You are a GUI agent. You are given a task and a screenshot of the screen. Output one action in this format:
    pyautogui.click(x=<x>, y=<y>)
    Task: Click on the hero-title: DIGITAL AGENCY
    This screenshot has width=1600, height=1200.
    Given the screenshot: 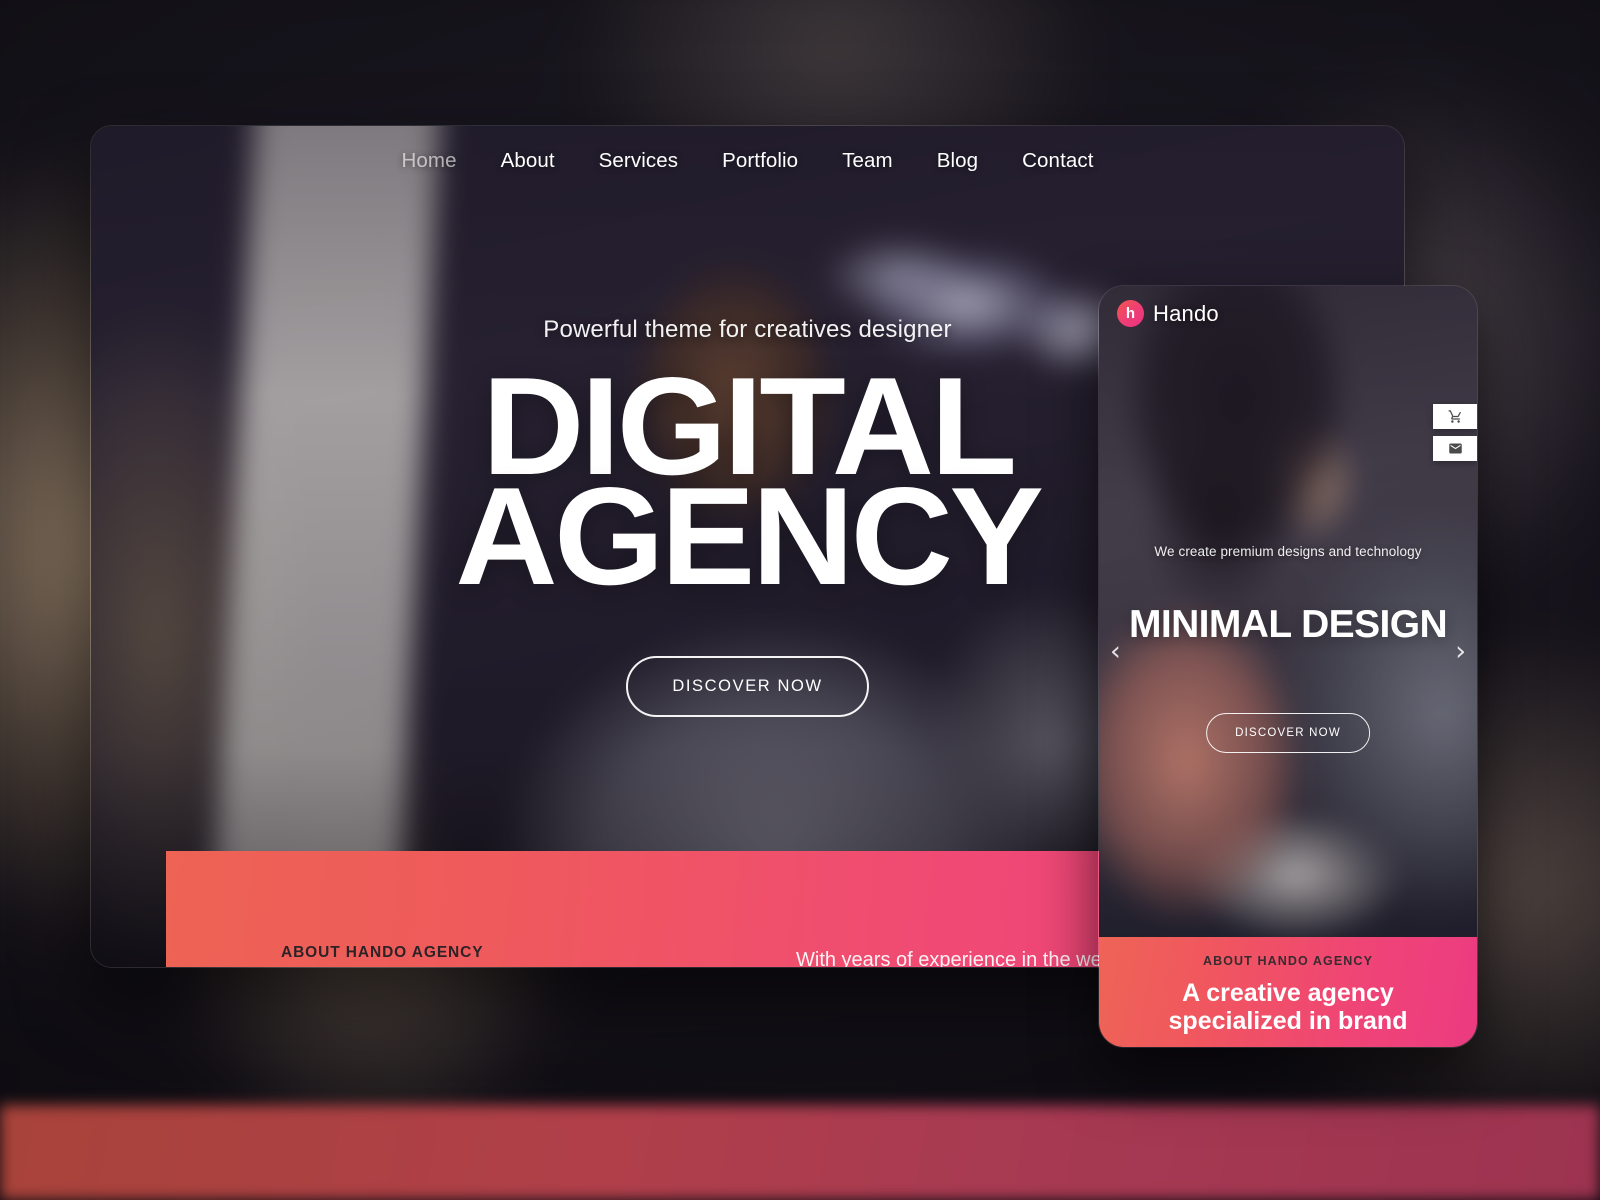 What is the action you would take?
    pyautogui.click(x=749, y=485)
    